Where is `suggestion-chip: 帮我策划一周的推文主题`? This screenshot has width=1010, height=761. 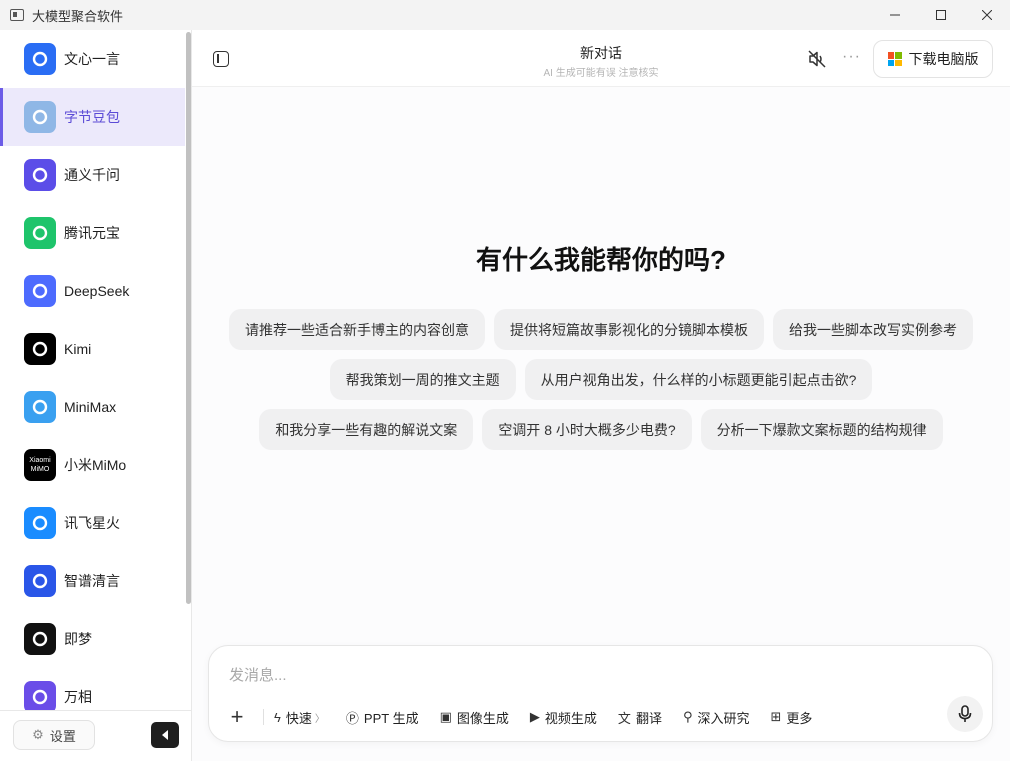 suggestion-chip: 帮我策划一周的推文主题 is located at coordinates (422, 379).